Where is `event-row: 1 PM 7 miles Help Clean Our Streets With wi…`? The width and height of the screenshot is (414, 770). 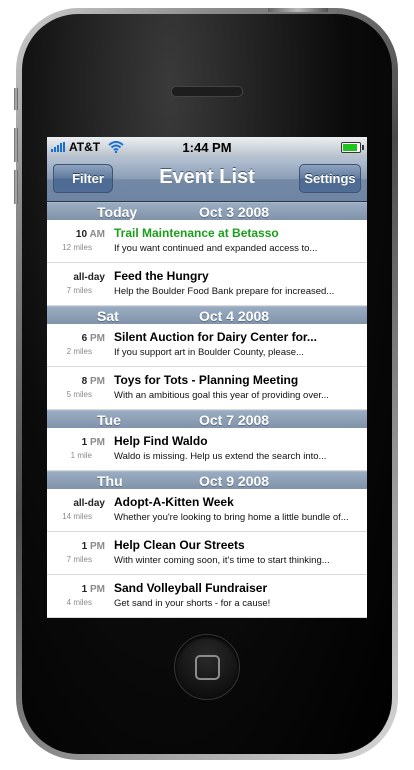
event-row: 1 PM 7 miles Help Clean Our Streets With wi… is located at coordinates (207, 553).